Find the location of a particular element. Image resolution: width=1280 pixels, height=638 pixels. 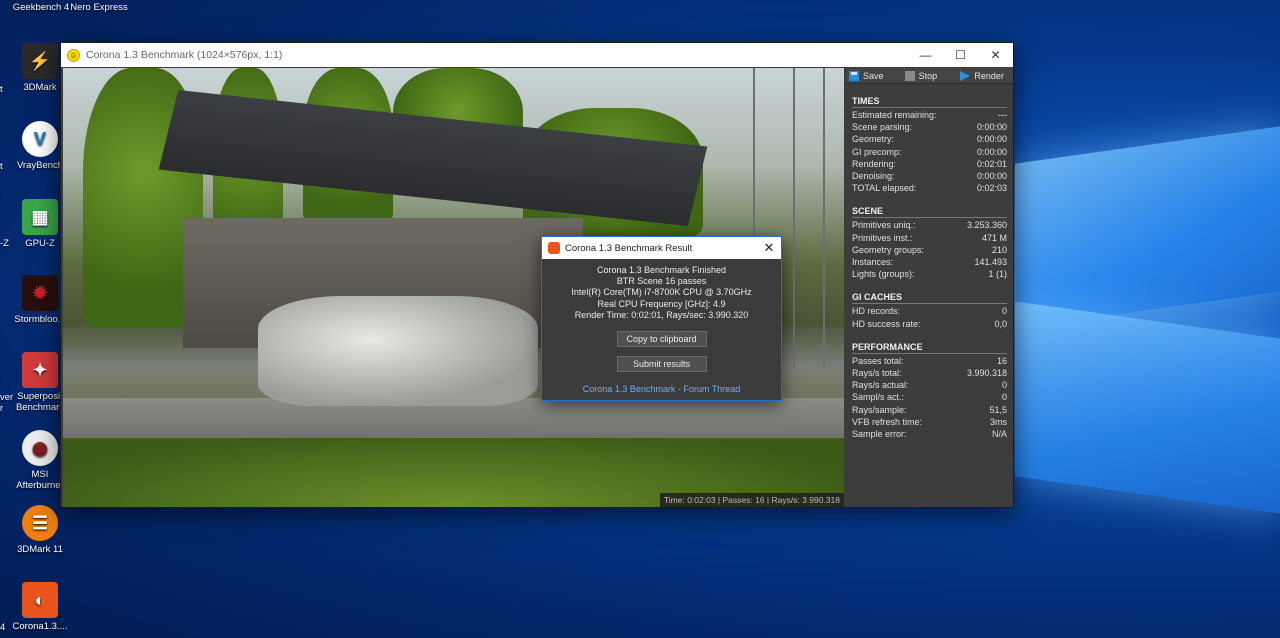

stat-row: Geometry groups: 210 is located at coordinates (929, 250).